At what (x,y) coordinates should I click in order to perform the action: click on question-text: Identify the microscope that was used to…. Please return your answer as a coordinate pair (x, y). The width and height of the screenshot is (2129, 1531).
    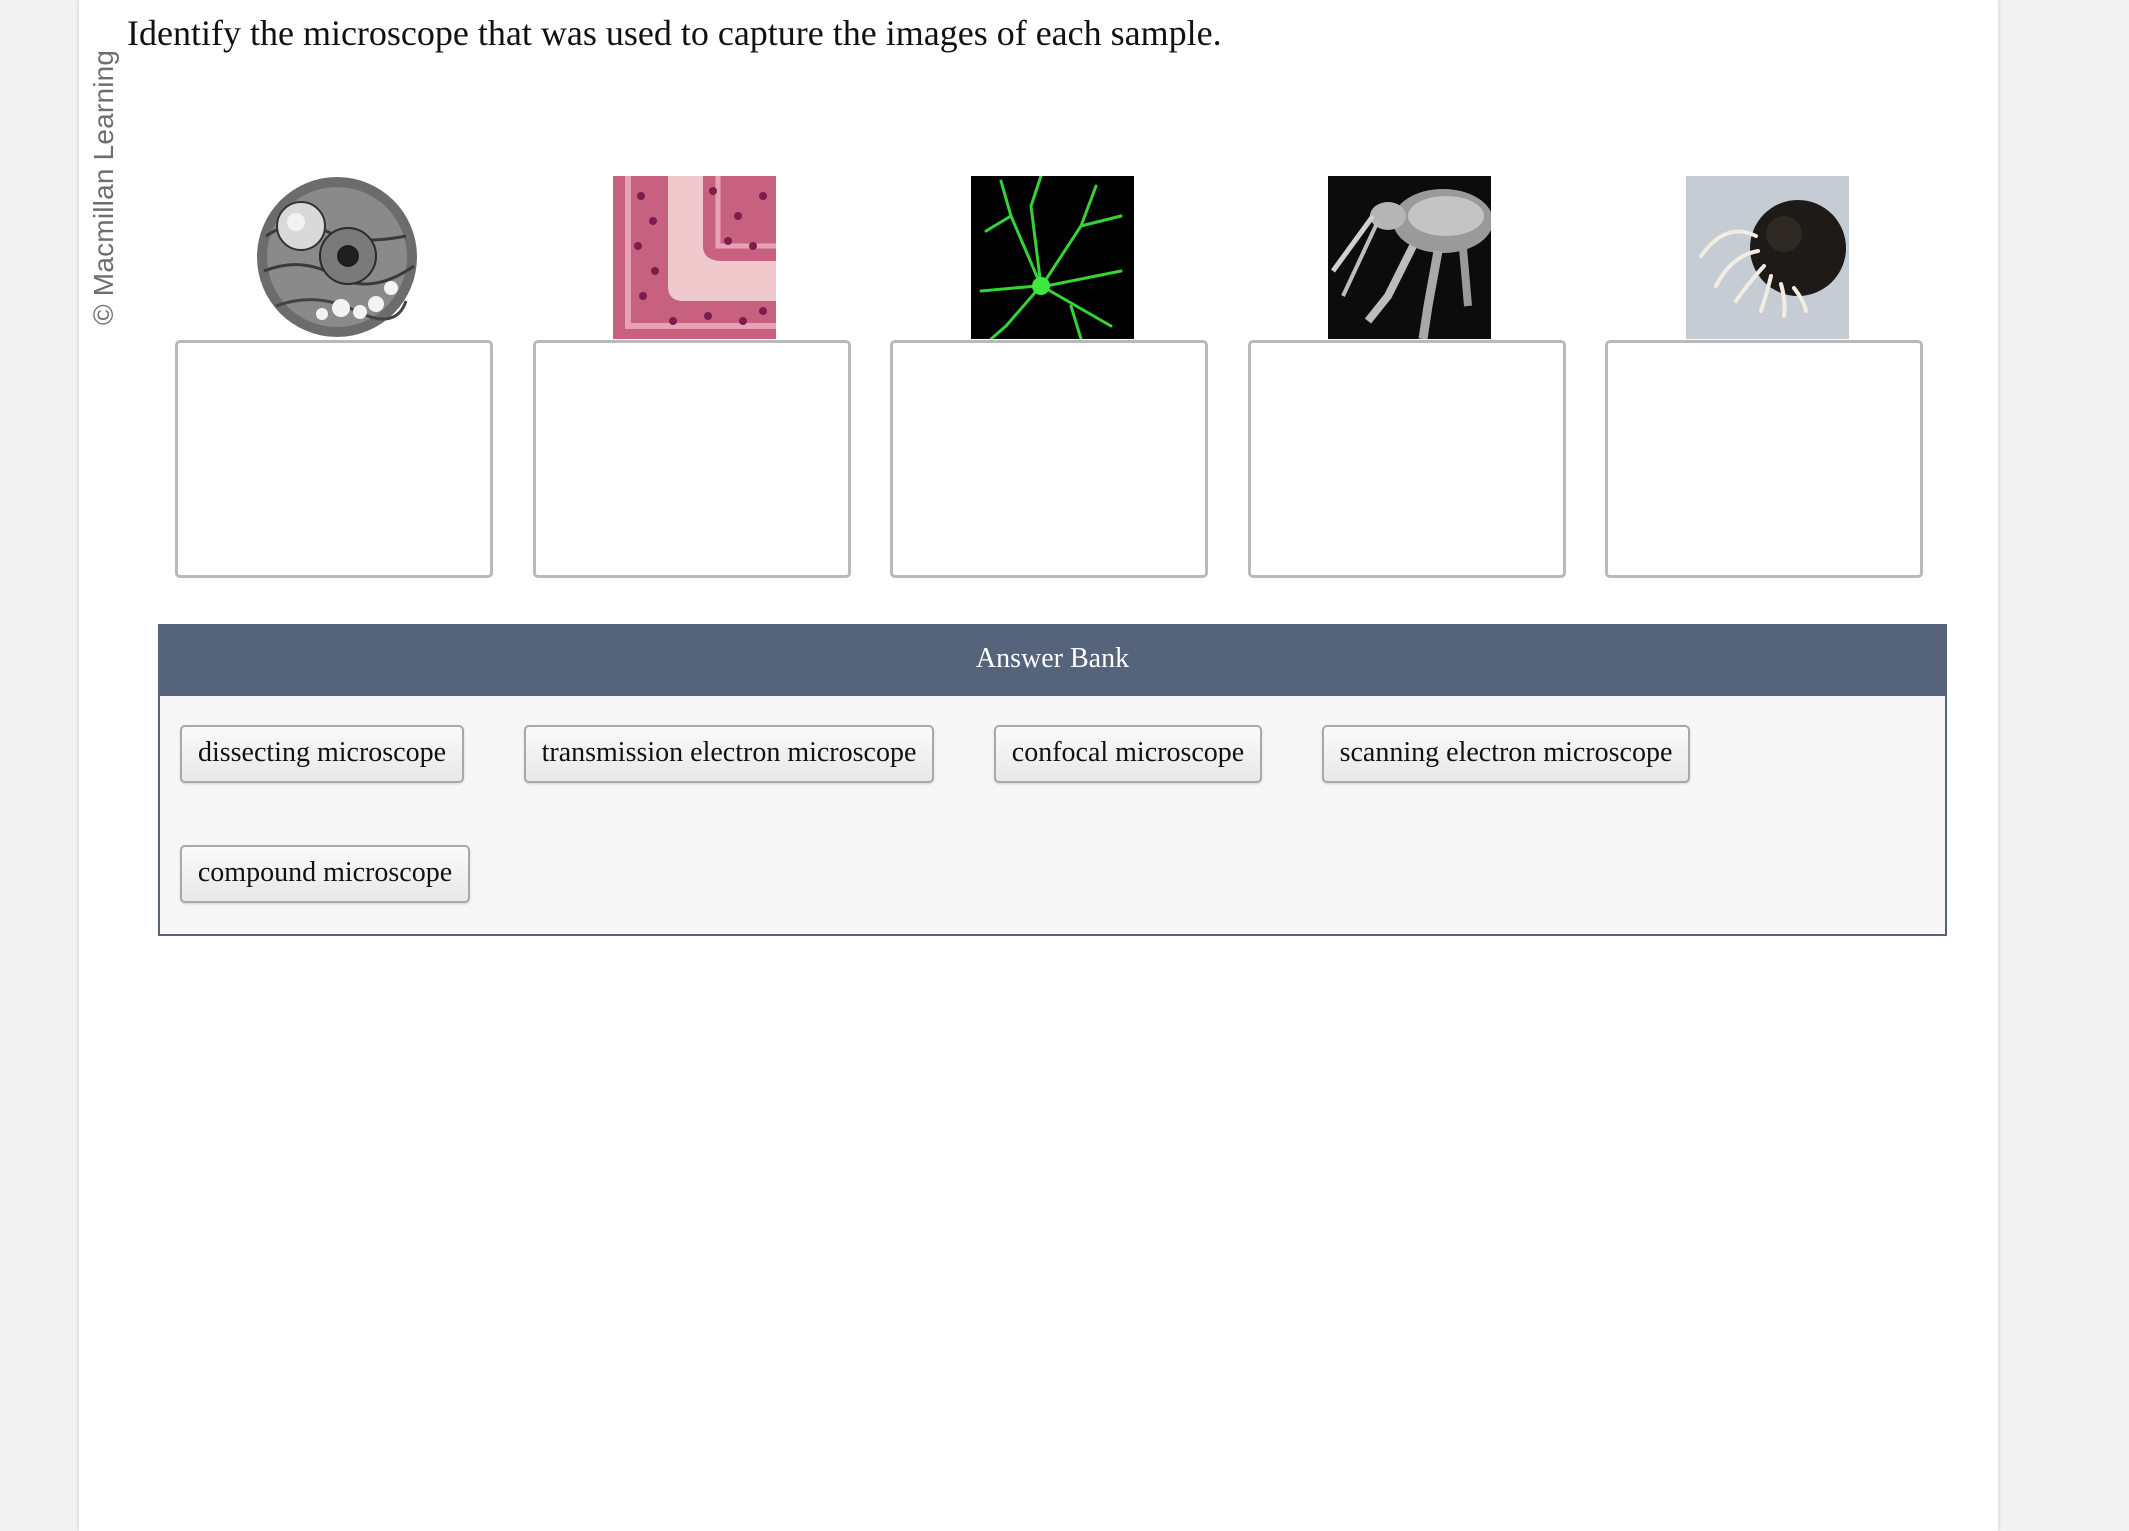
    Looking at the image, I should click on (674, 33).